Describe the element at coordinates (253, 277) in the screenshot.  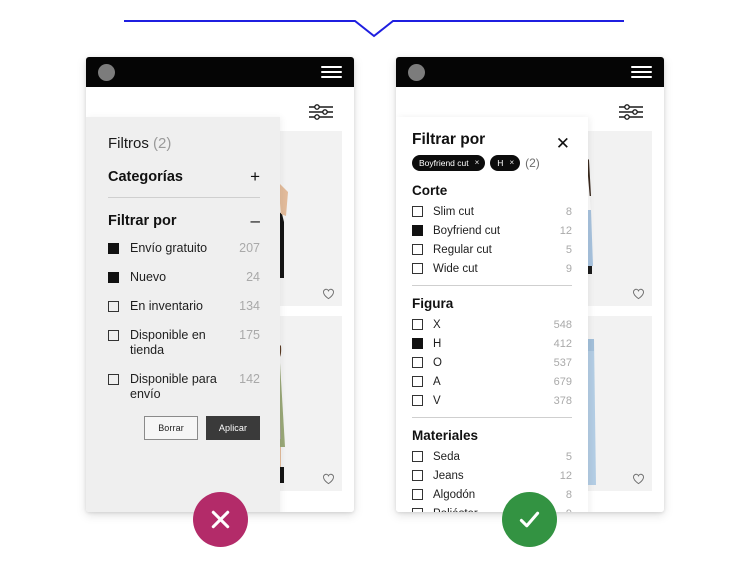
I see `filter-option-count: 24` at that location.